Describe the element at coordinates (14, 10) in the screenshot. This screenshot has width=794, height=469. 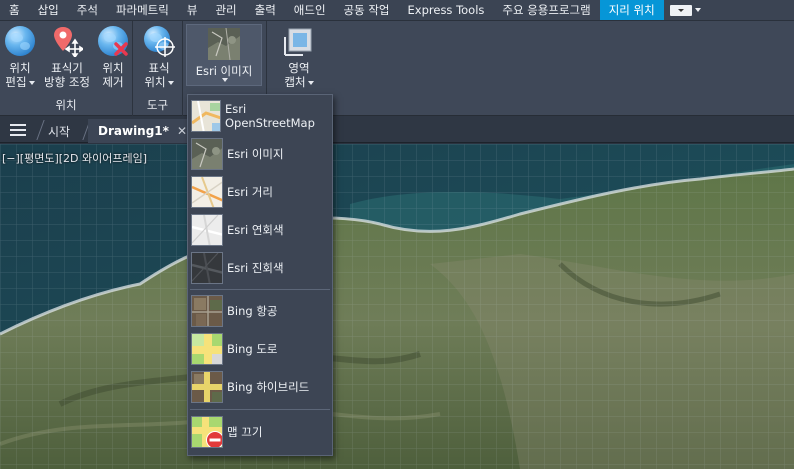
I see `tab-home: 홈` at that location.